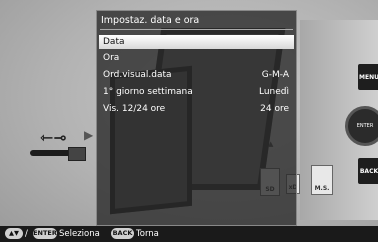 Image resolution: width=378 pixels, height=242 pixels. Describe the element at coordinates (273, 92) in the screenshot. I see `menu-item-value: Lunedì` at that location.